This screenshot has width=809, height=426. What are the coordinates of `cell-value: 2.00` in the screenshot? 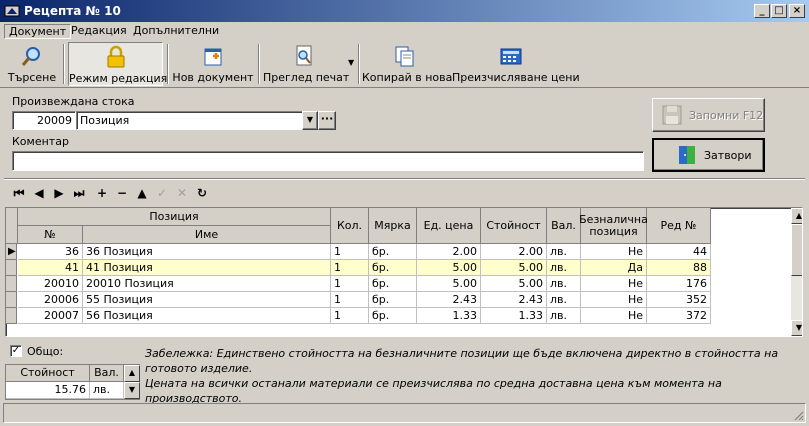 It's located at (514, 252).